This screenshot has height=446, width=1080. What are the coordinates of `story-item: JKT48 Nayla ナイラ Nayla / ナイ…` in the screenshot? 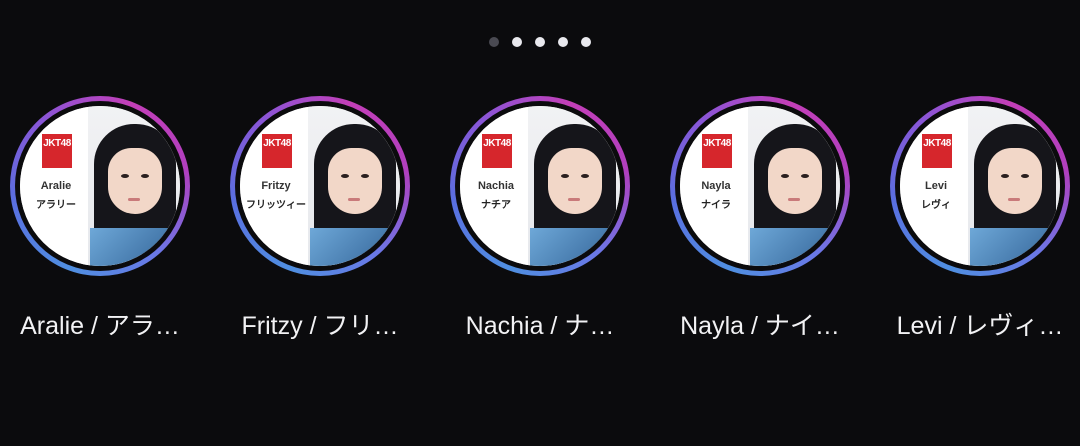 It's located at (760, 218).